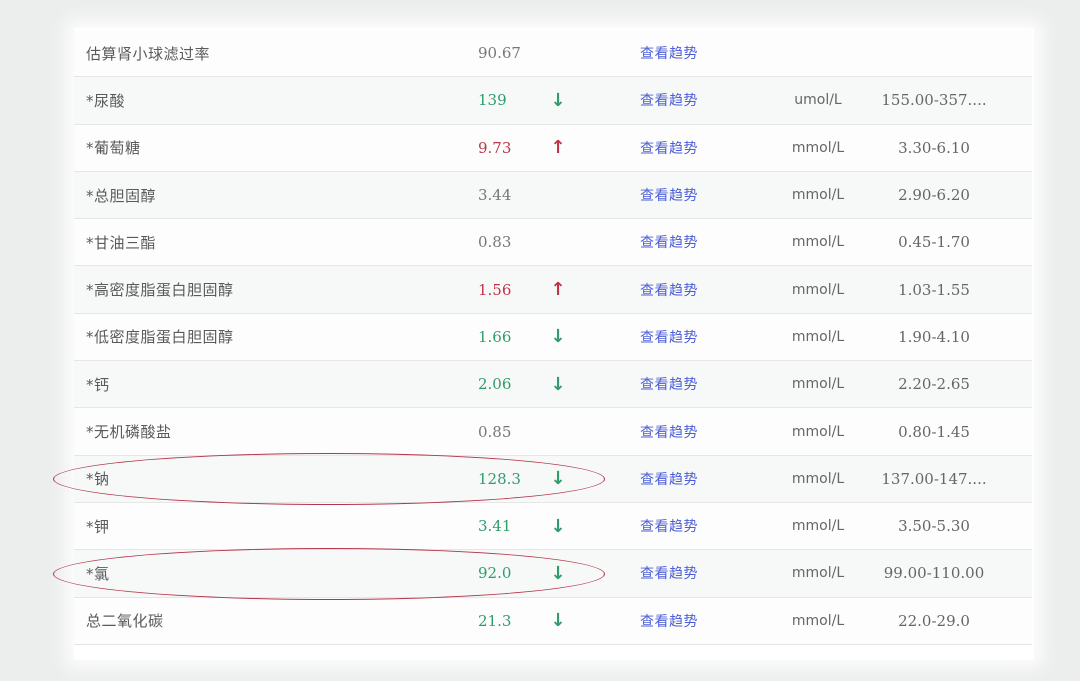 Image resolution: width=1080 pixels, height=681 pixels. Describe the element at coordinates (934, 620) in the screenshot. I see `reference-range: 22.0-29.0` at that location.